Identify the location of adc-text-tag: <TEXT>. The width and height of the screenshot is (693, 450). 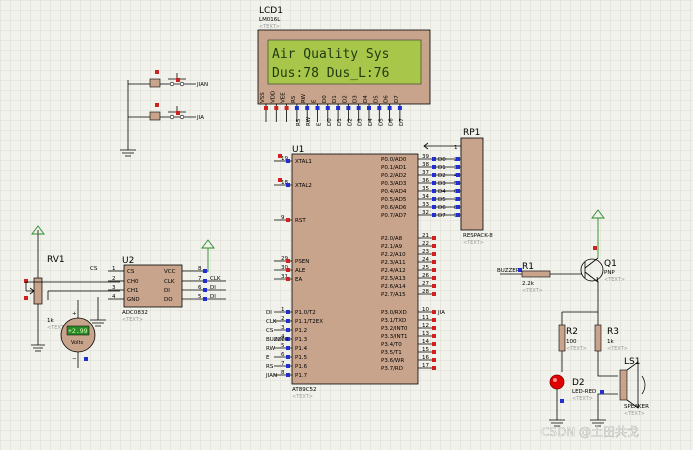
(132, 320).